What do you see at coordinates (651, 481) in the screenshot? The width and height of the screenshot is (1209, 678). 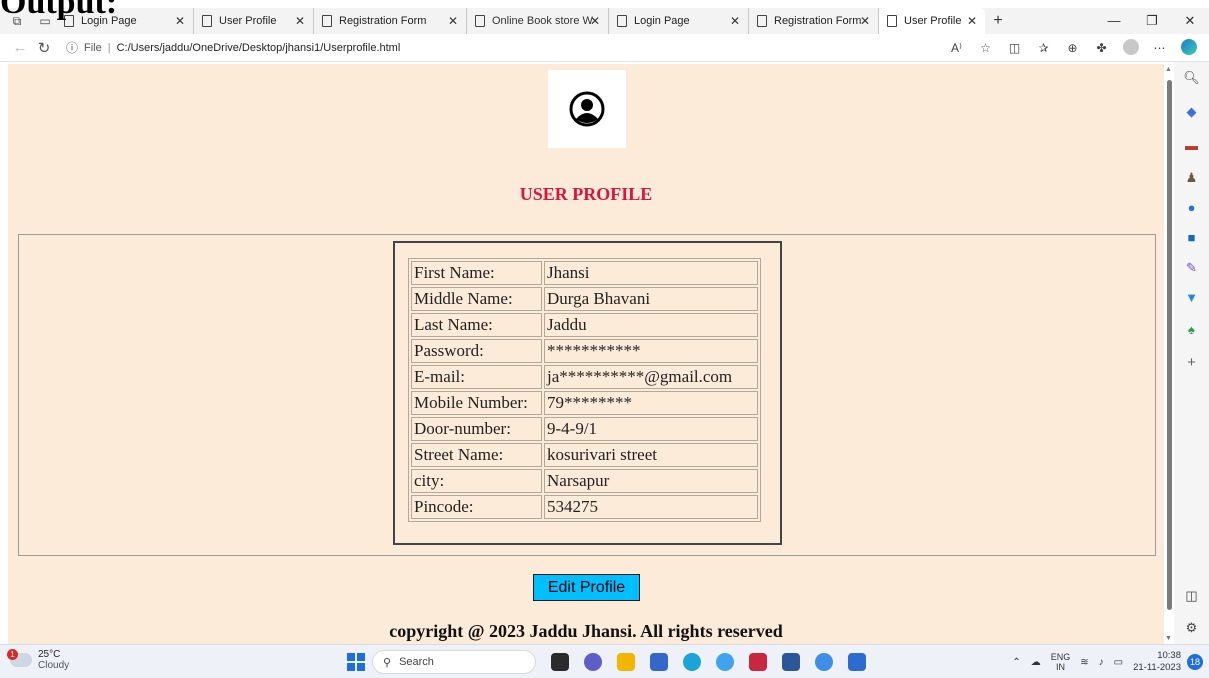 I see `profile-field-value: Narsapur` at bounding box center [651, 481].